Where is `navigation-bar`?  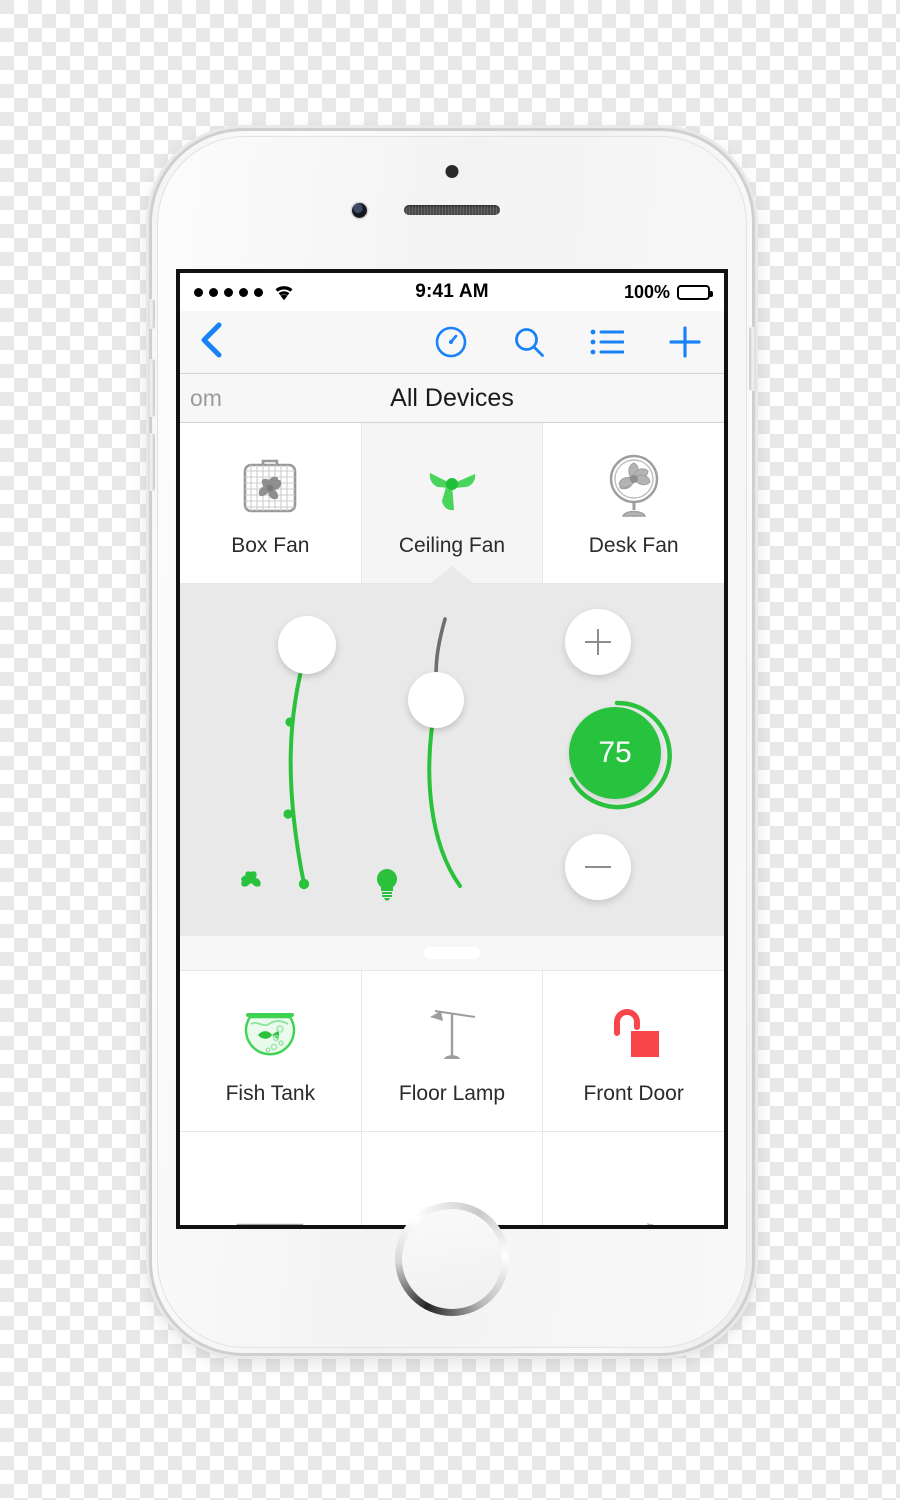
navigation-bar is located at coordinates (452, 342).